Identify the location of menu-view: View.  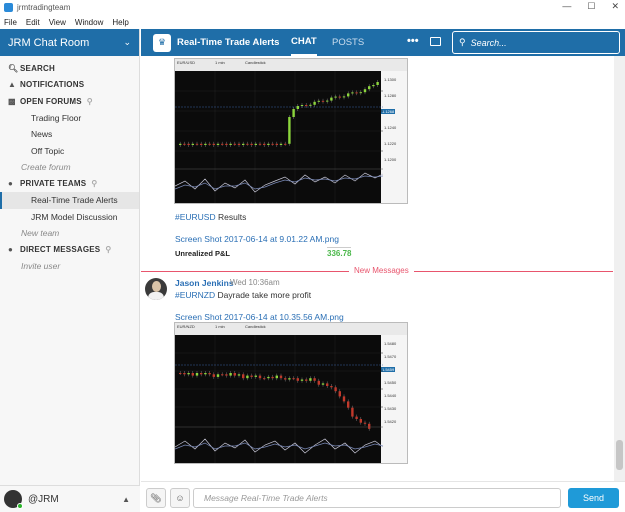
(57, 22).